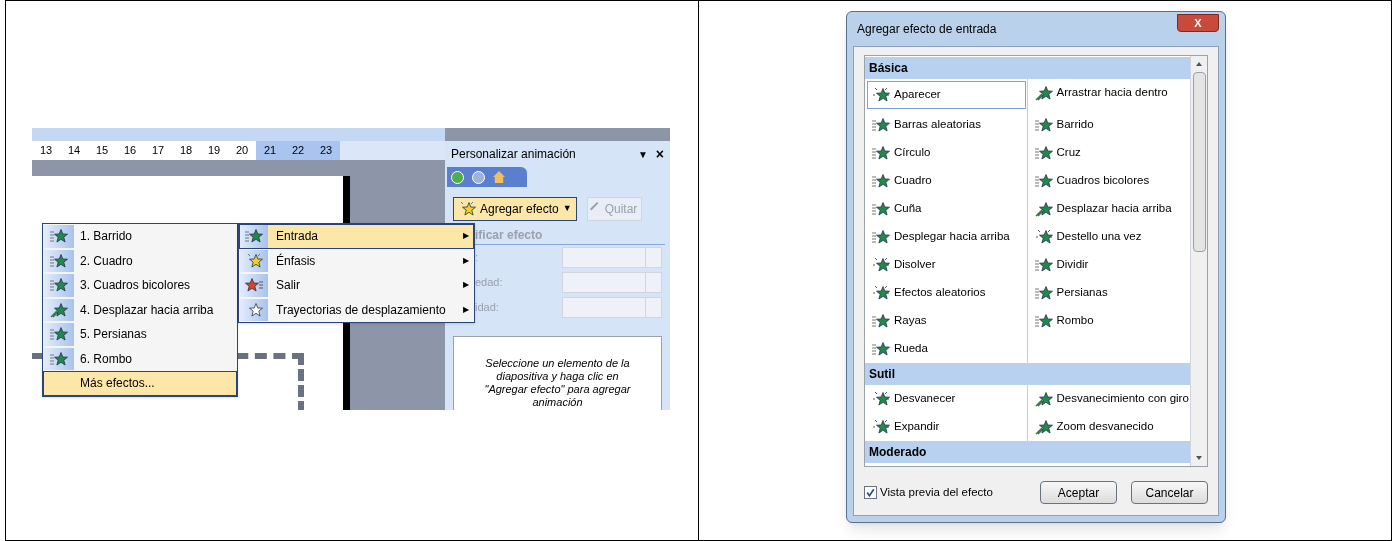 The height and width of the screenshot is (541, 1396). I want to click on home-icon, so click(499, 177).